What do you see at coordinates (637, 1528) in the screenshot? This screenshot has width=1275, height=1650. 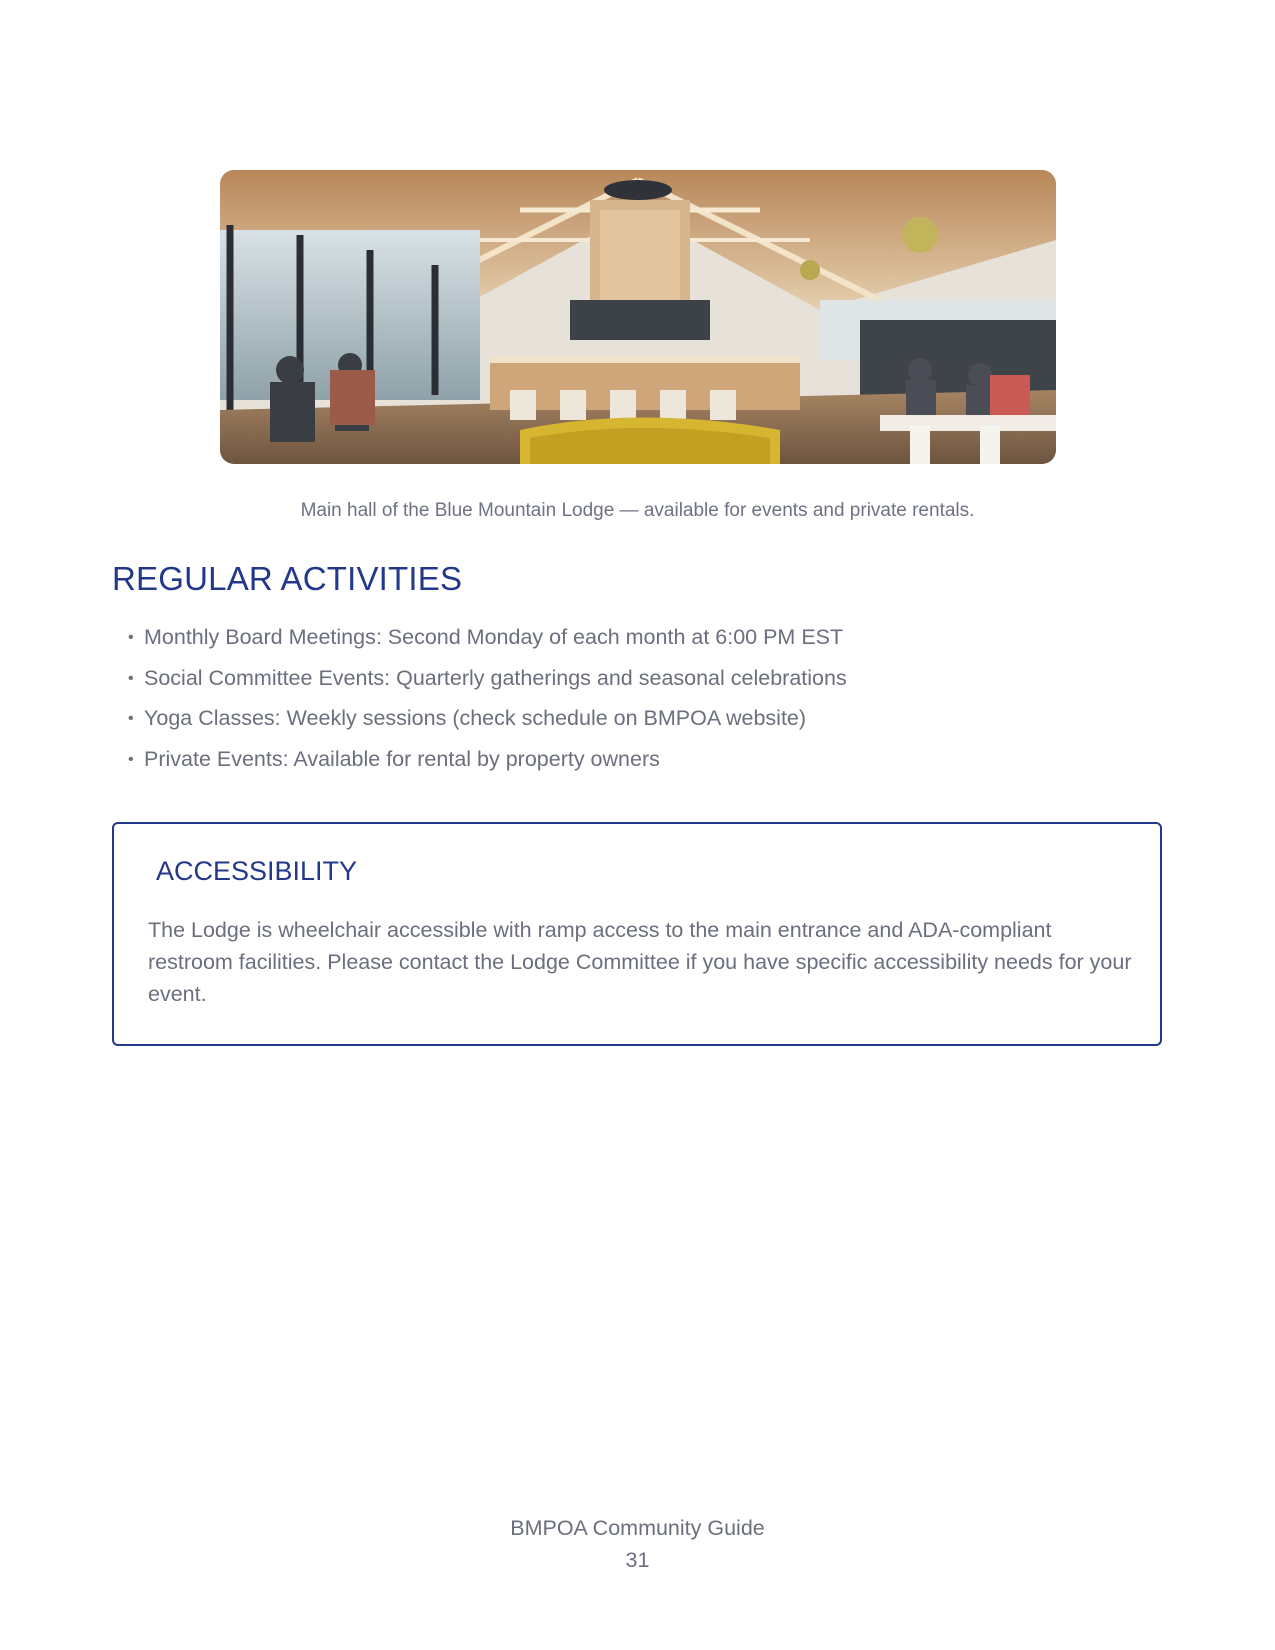 I see `footer-guide-name: BMPOA Community Guide` at bounding box center [637, 1528].